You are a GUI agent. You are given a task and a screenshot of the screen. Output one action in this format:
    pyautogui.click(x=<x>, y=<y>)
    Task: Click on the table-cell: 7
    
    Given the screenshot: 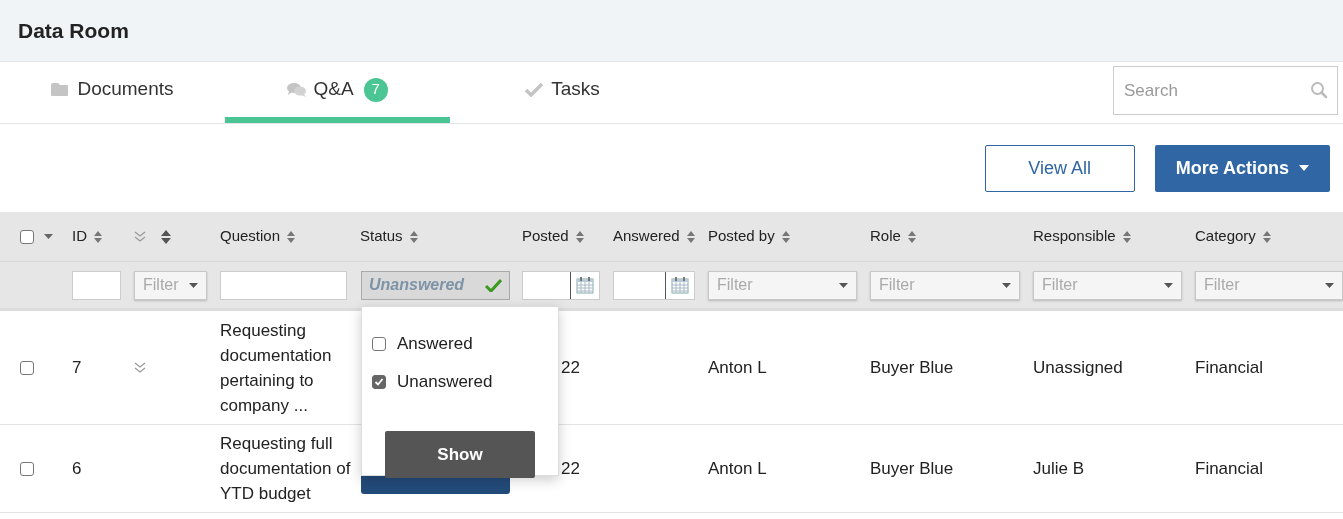 What is the action you would take?
    pyautogui.click(x=77, y=367)
    